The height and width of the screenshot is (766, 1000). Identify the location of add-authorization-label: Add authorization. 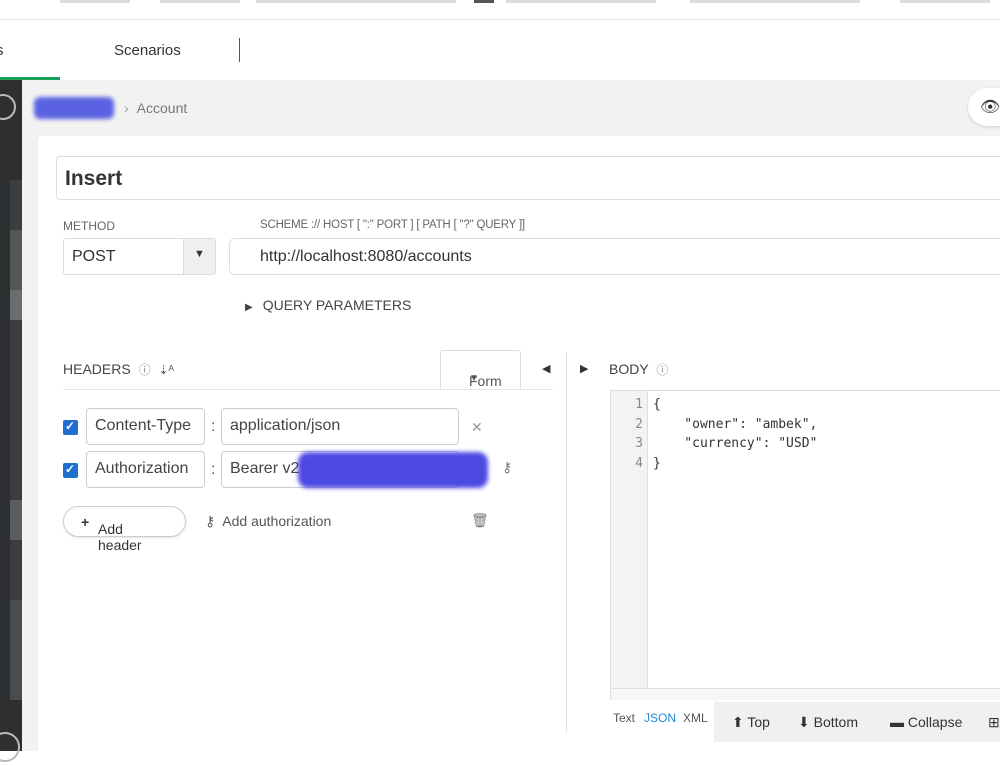
(277, 521).